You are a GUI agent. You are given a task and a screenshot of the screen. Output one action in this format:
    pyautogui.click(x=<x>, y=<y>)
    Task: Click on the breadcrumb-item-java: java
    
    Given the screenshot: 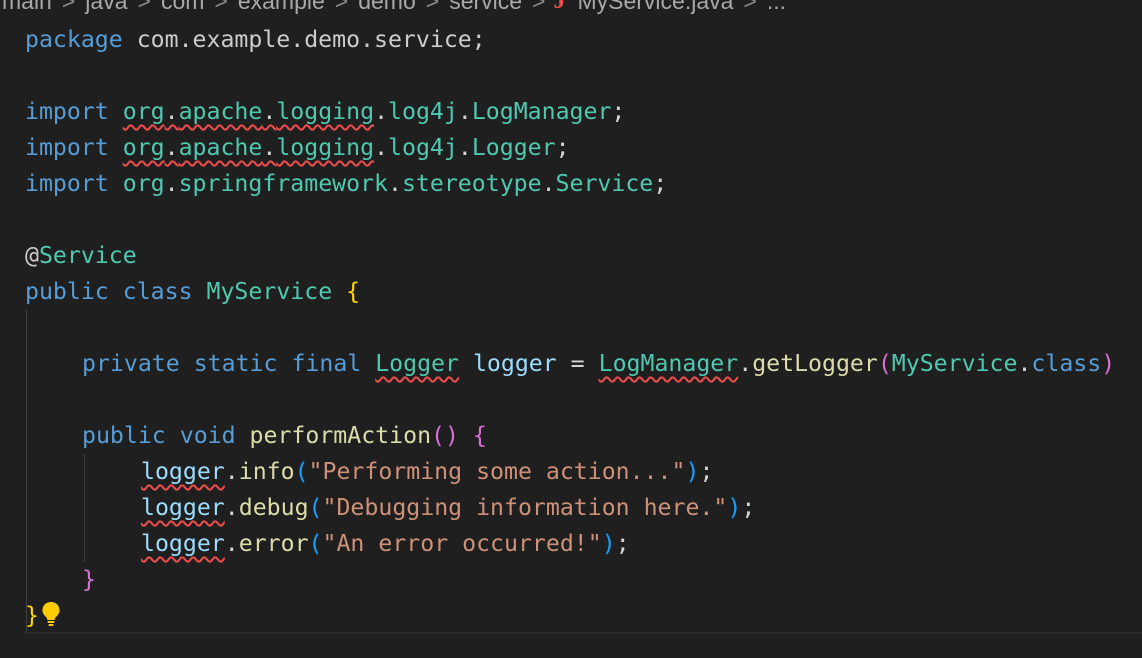 What is the action you would take?
    pyautogui.click(x=106, y=7)
    